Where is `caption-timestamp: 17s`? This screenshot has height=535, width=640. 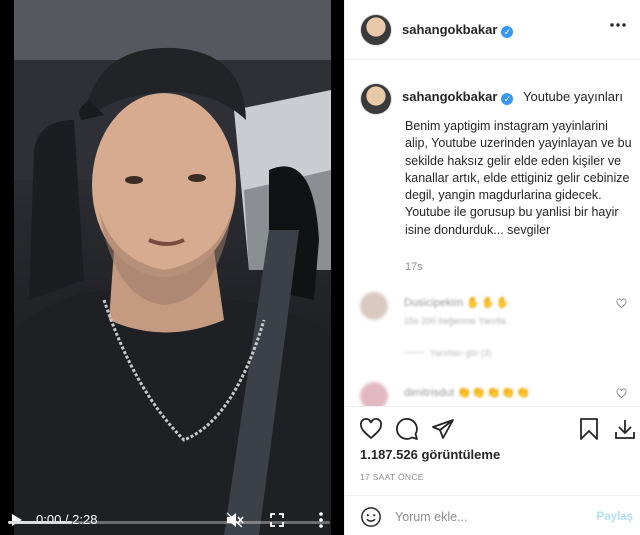
caption-timestamp: 17s is located at coordinates (414, 267).